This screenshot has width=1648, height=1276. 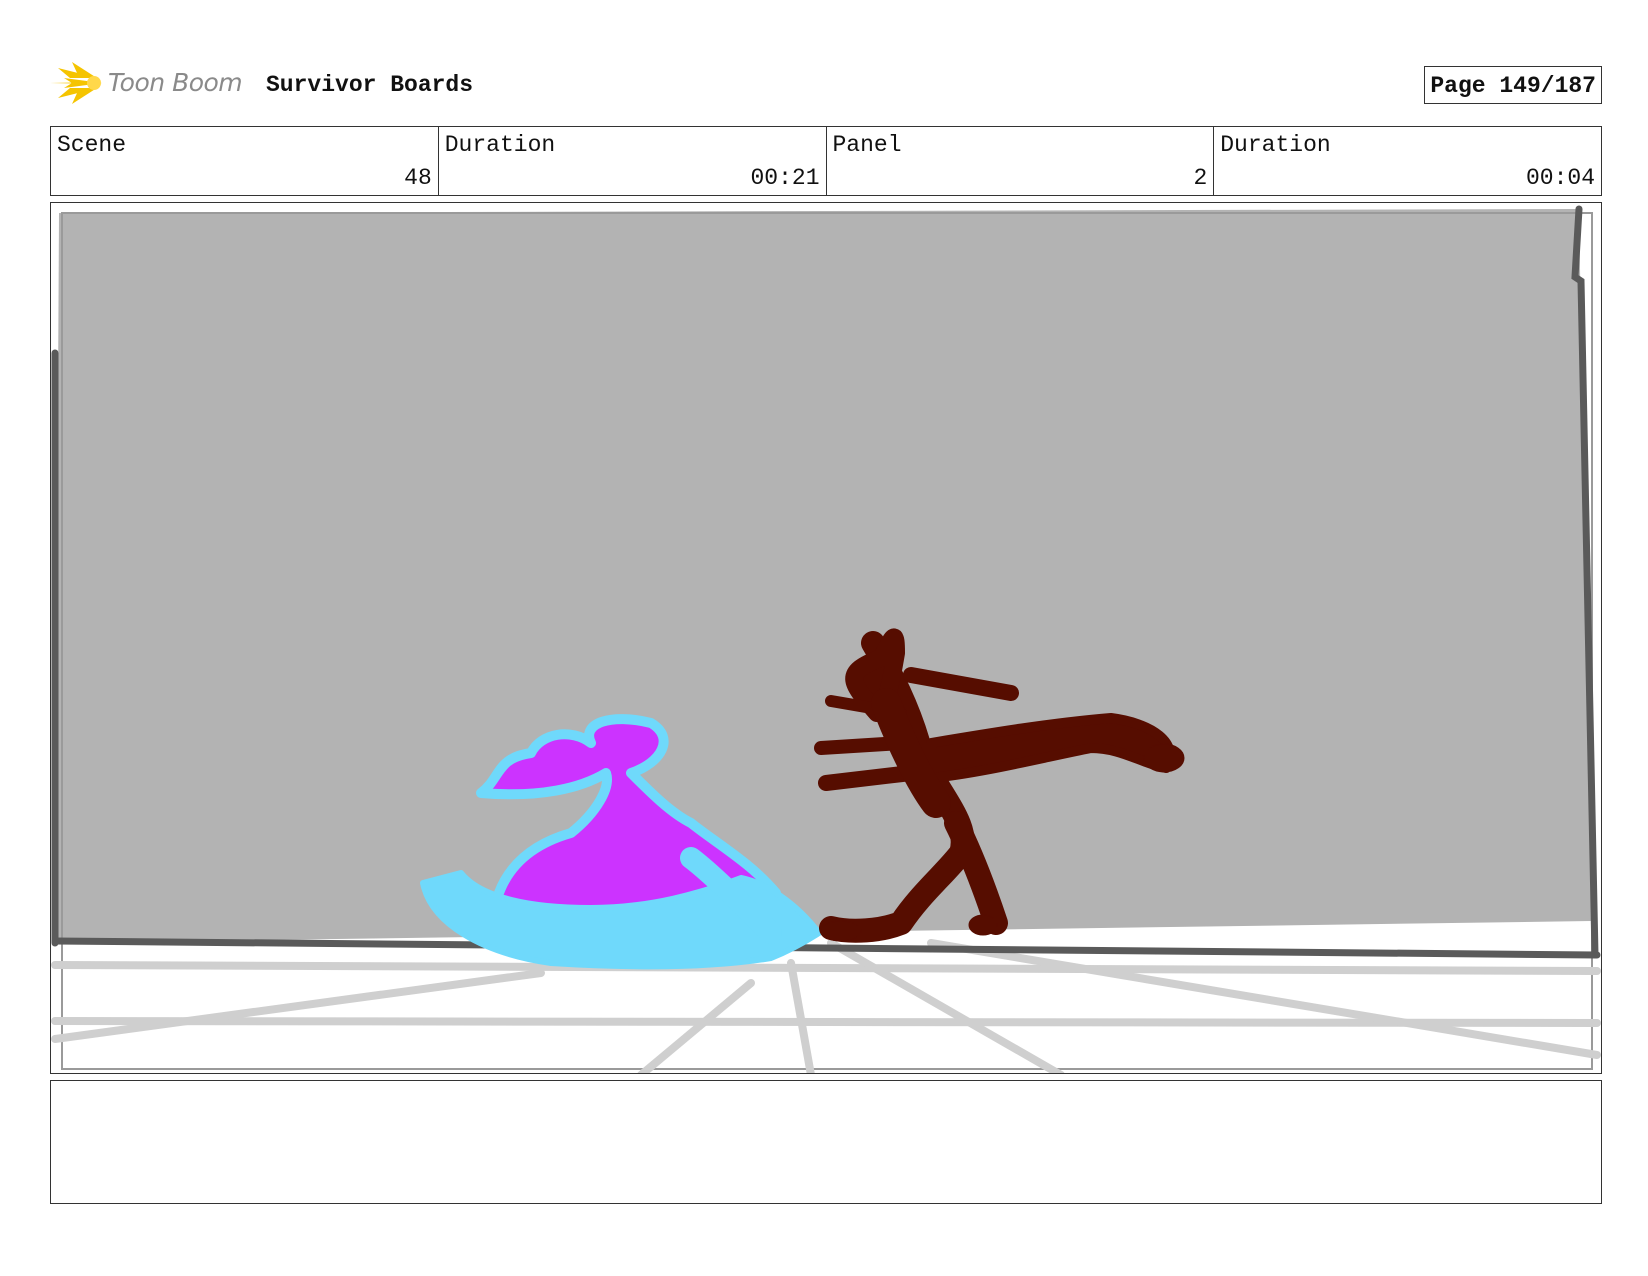 I want to click on header: Toon Boom Survivor Boards Page 149/187, so click(x=826, y=83).